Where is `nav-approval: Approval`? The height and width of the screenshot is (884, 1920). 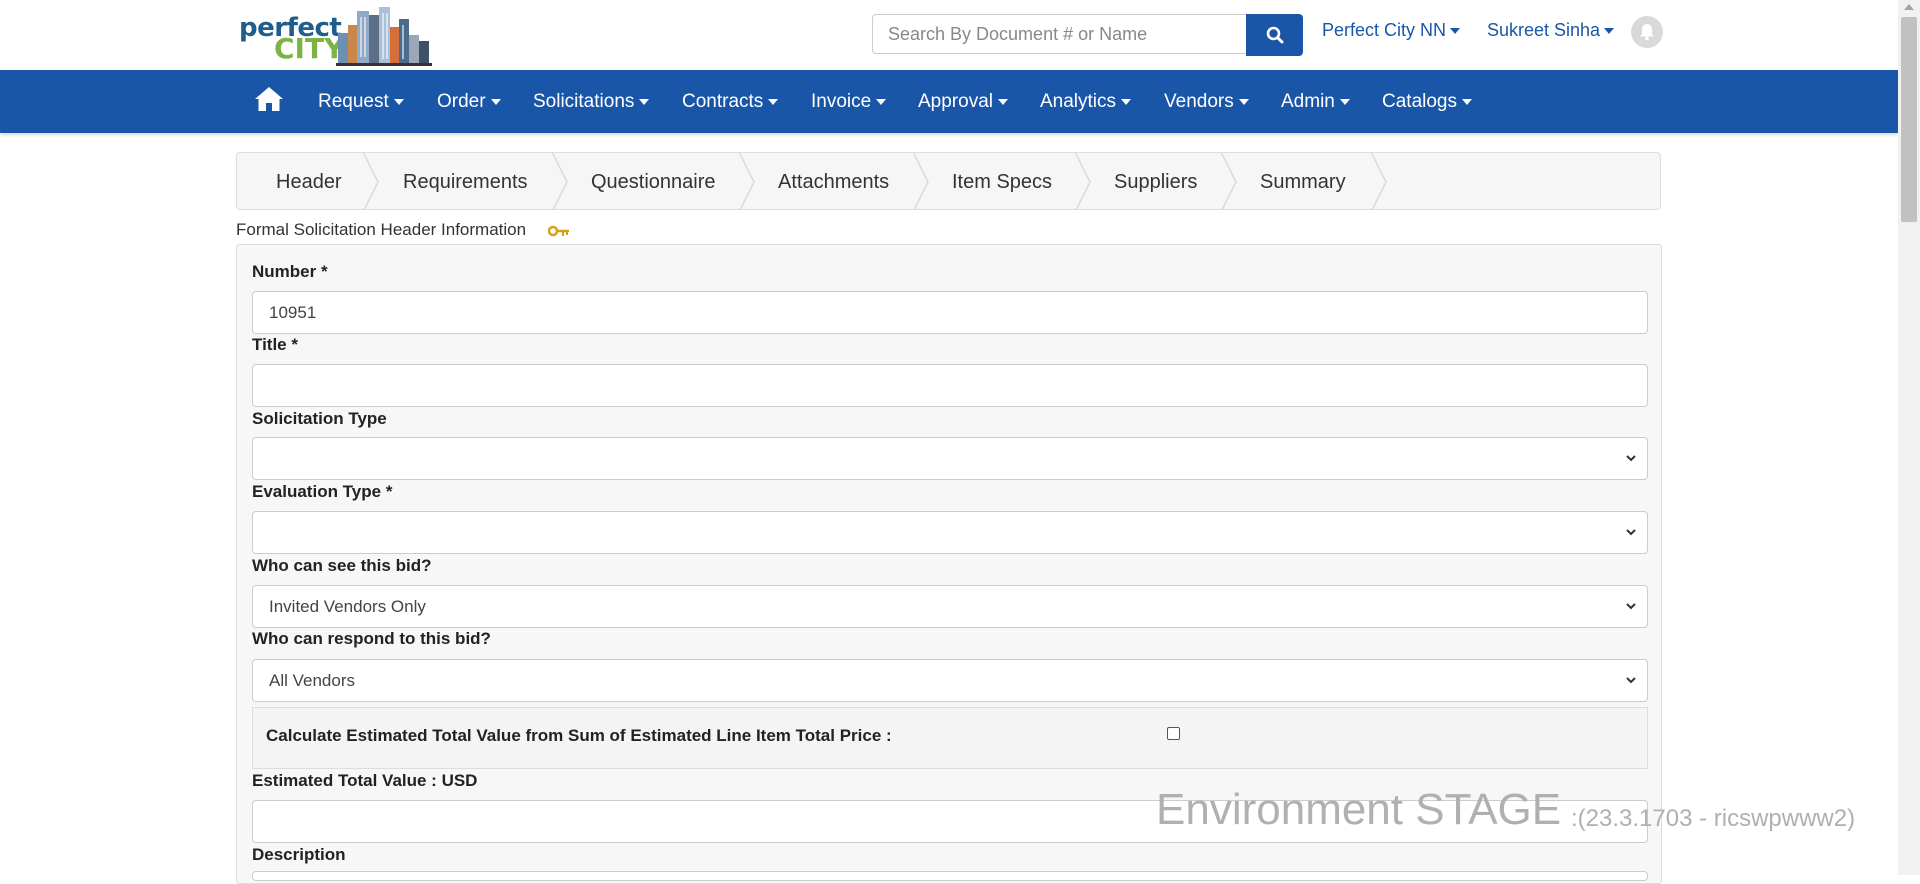
nav-approval: Approval is located at coordinates (963, 101).